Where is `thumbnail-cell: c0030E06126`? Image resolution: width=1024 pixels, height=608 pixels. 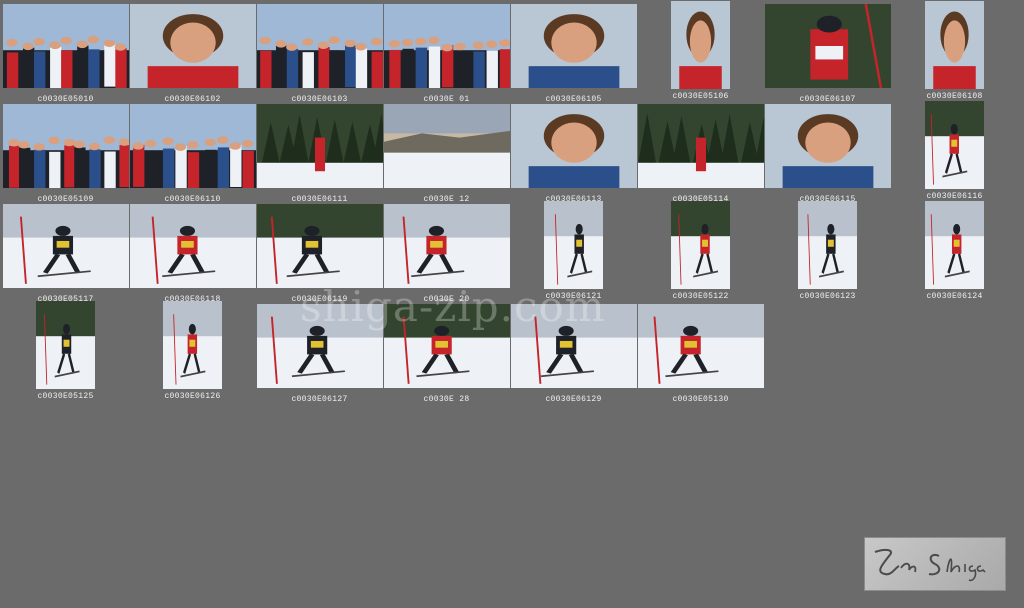 thumbnail-cell: c0030E06126 is located at coordinates (192, 351).